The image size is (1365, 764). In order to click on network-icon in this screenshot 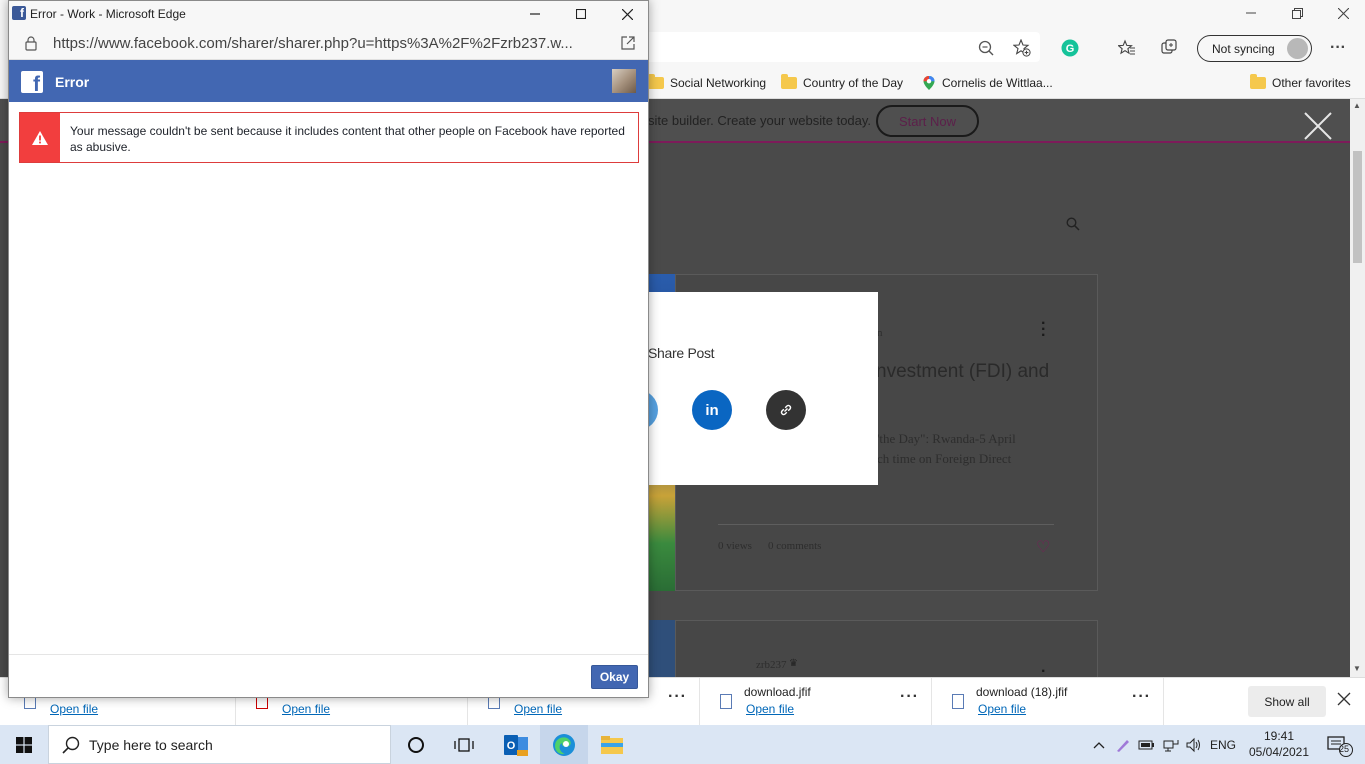, I will do `click(1171, 744)`.